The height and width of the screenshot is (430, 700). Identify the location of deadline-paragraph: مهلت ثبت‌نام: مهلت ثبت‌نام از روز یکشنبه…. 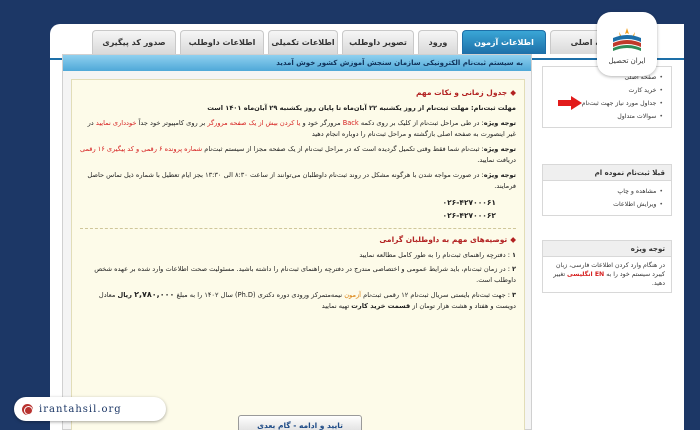
(361, 108).